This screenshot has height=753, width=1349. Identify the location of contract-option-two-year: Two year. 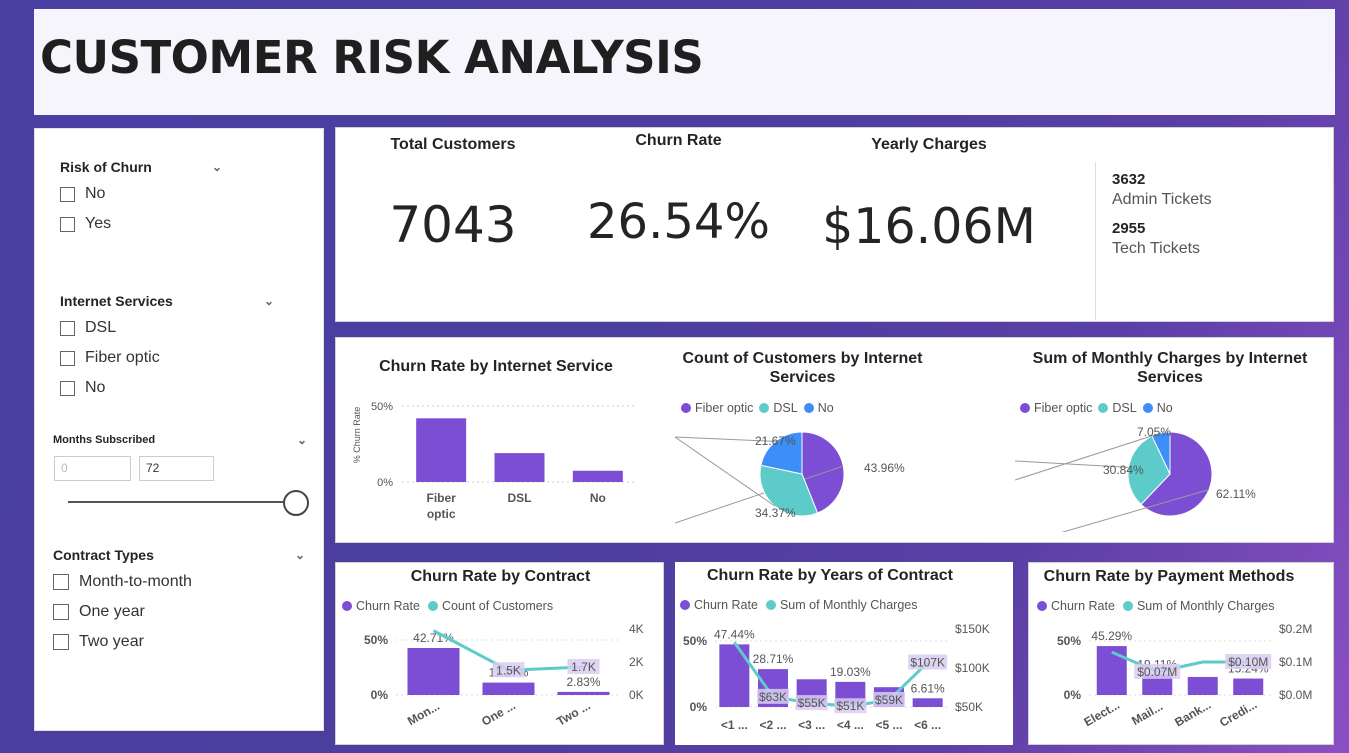
(180, 642).